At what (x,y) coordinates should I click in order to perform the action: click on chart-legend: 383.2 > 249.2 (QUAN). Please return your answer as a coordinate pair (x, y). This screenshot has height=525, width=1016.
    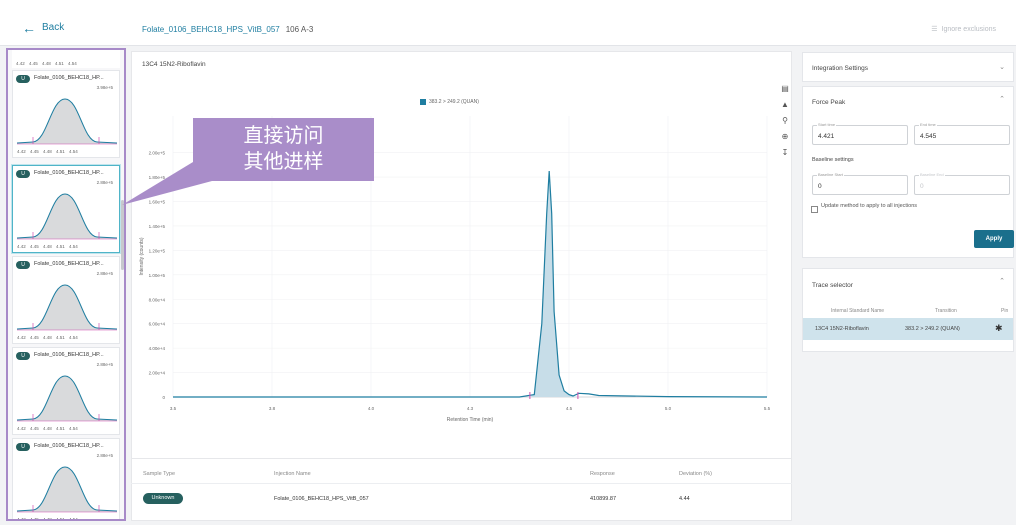
    Looking at the image, I should click on (449, 102).